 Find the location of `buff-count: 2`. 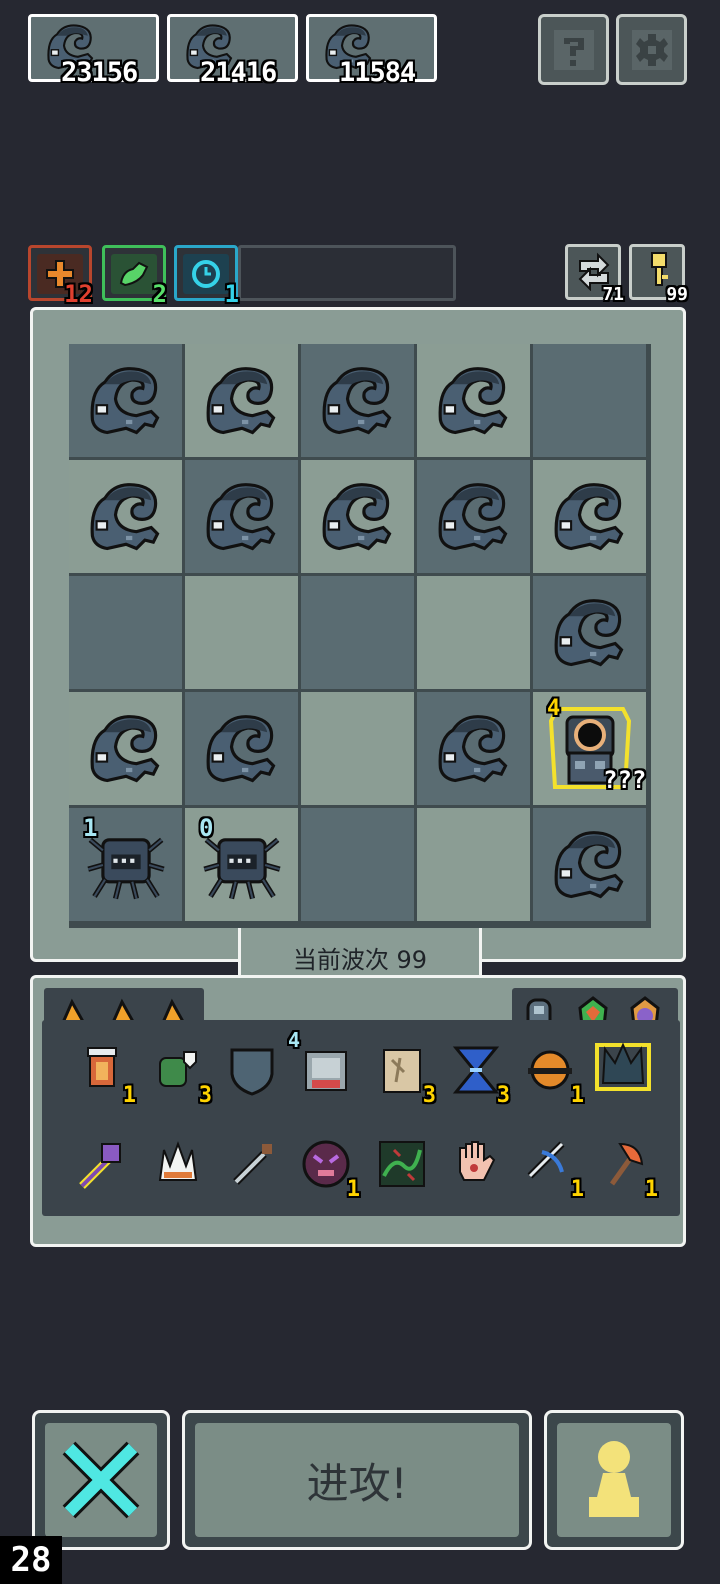

buff-count: 2 is located at coordinates (159, 294).